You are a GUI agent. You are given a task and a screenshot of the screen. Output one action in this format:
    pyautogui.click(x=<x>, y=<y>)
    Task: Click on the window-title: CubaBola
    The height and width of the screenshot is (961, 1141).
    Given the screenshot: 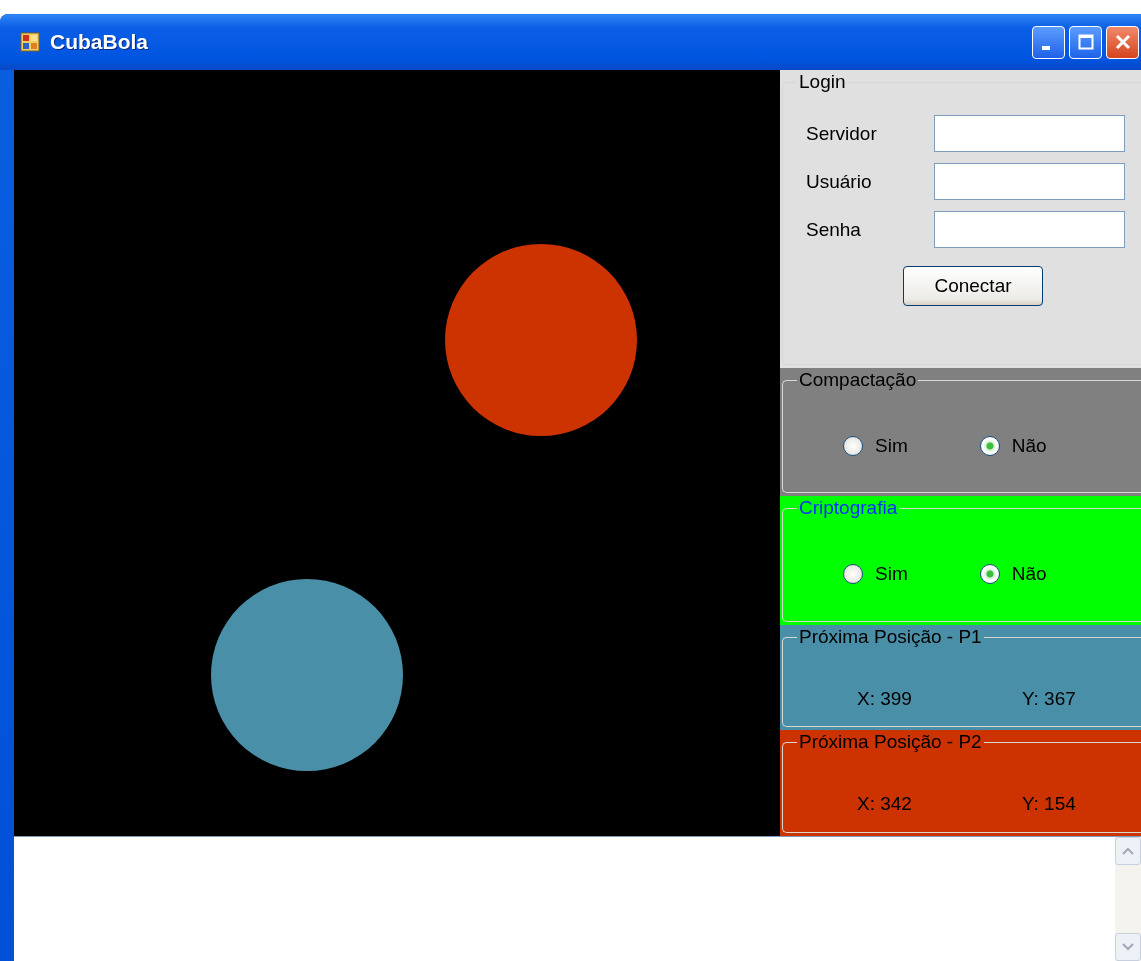 What is the action you would take?
    pyautogui.click(x=99, y=42)
    